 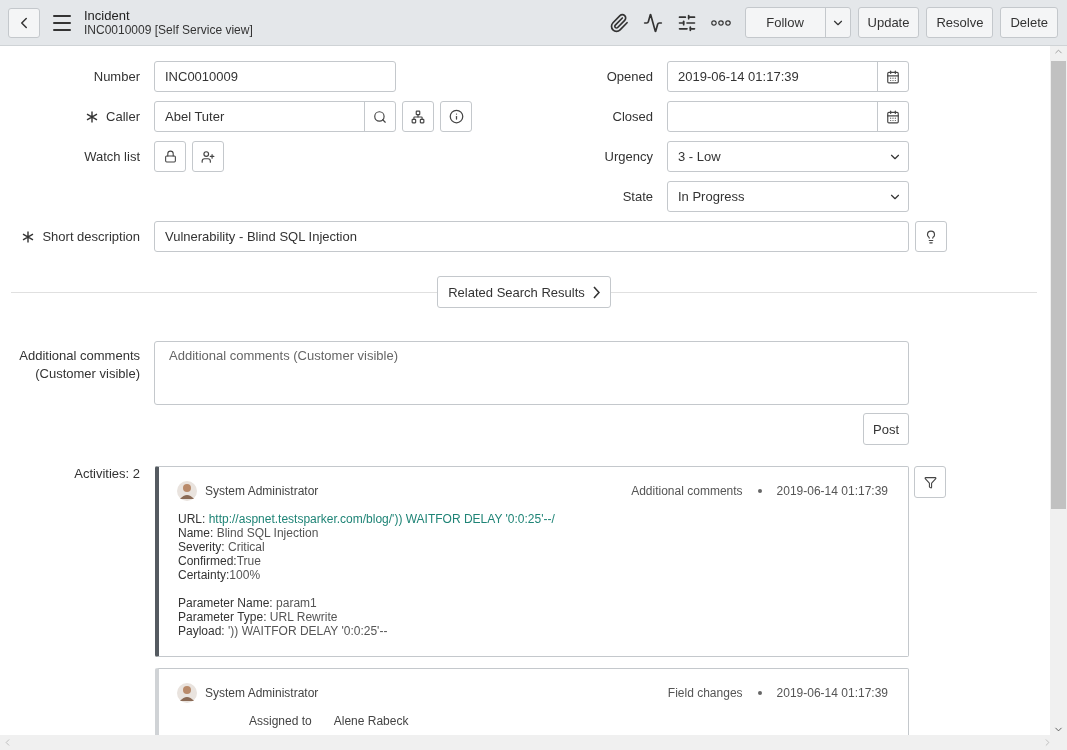 I want to click on add-user-icon, so click(x=208, y=156).